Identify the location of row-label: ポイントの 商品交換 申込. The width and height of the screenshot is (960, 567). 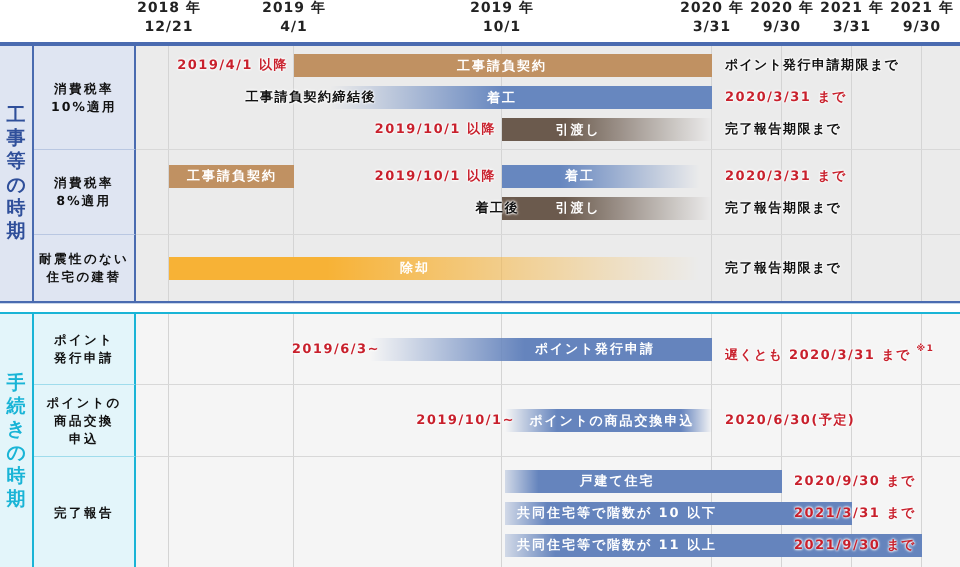
(84, 421).